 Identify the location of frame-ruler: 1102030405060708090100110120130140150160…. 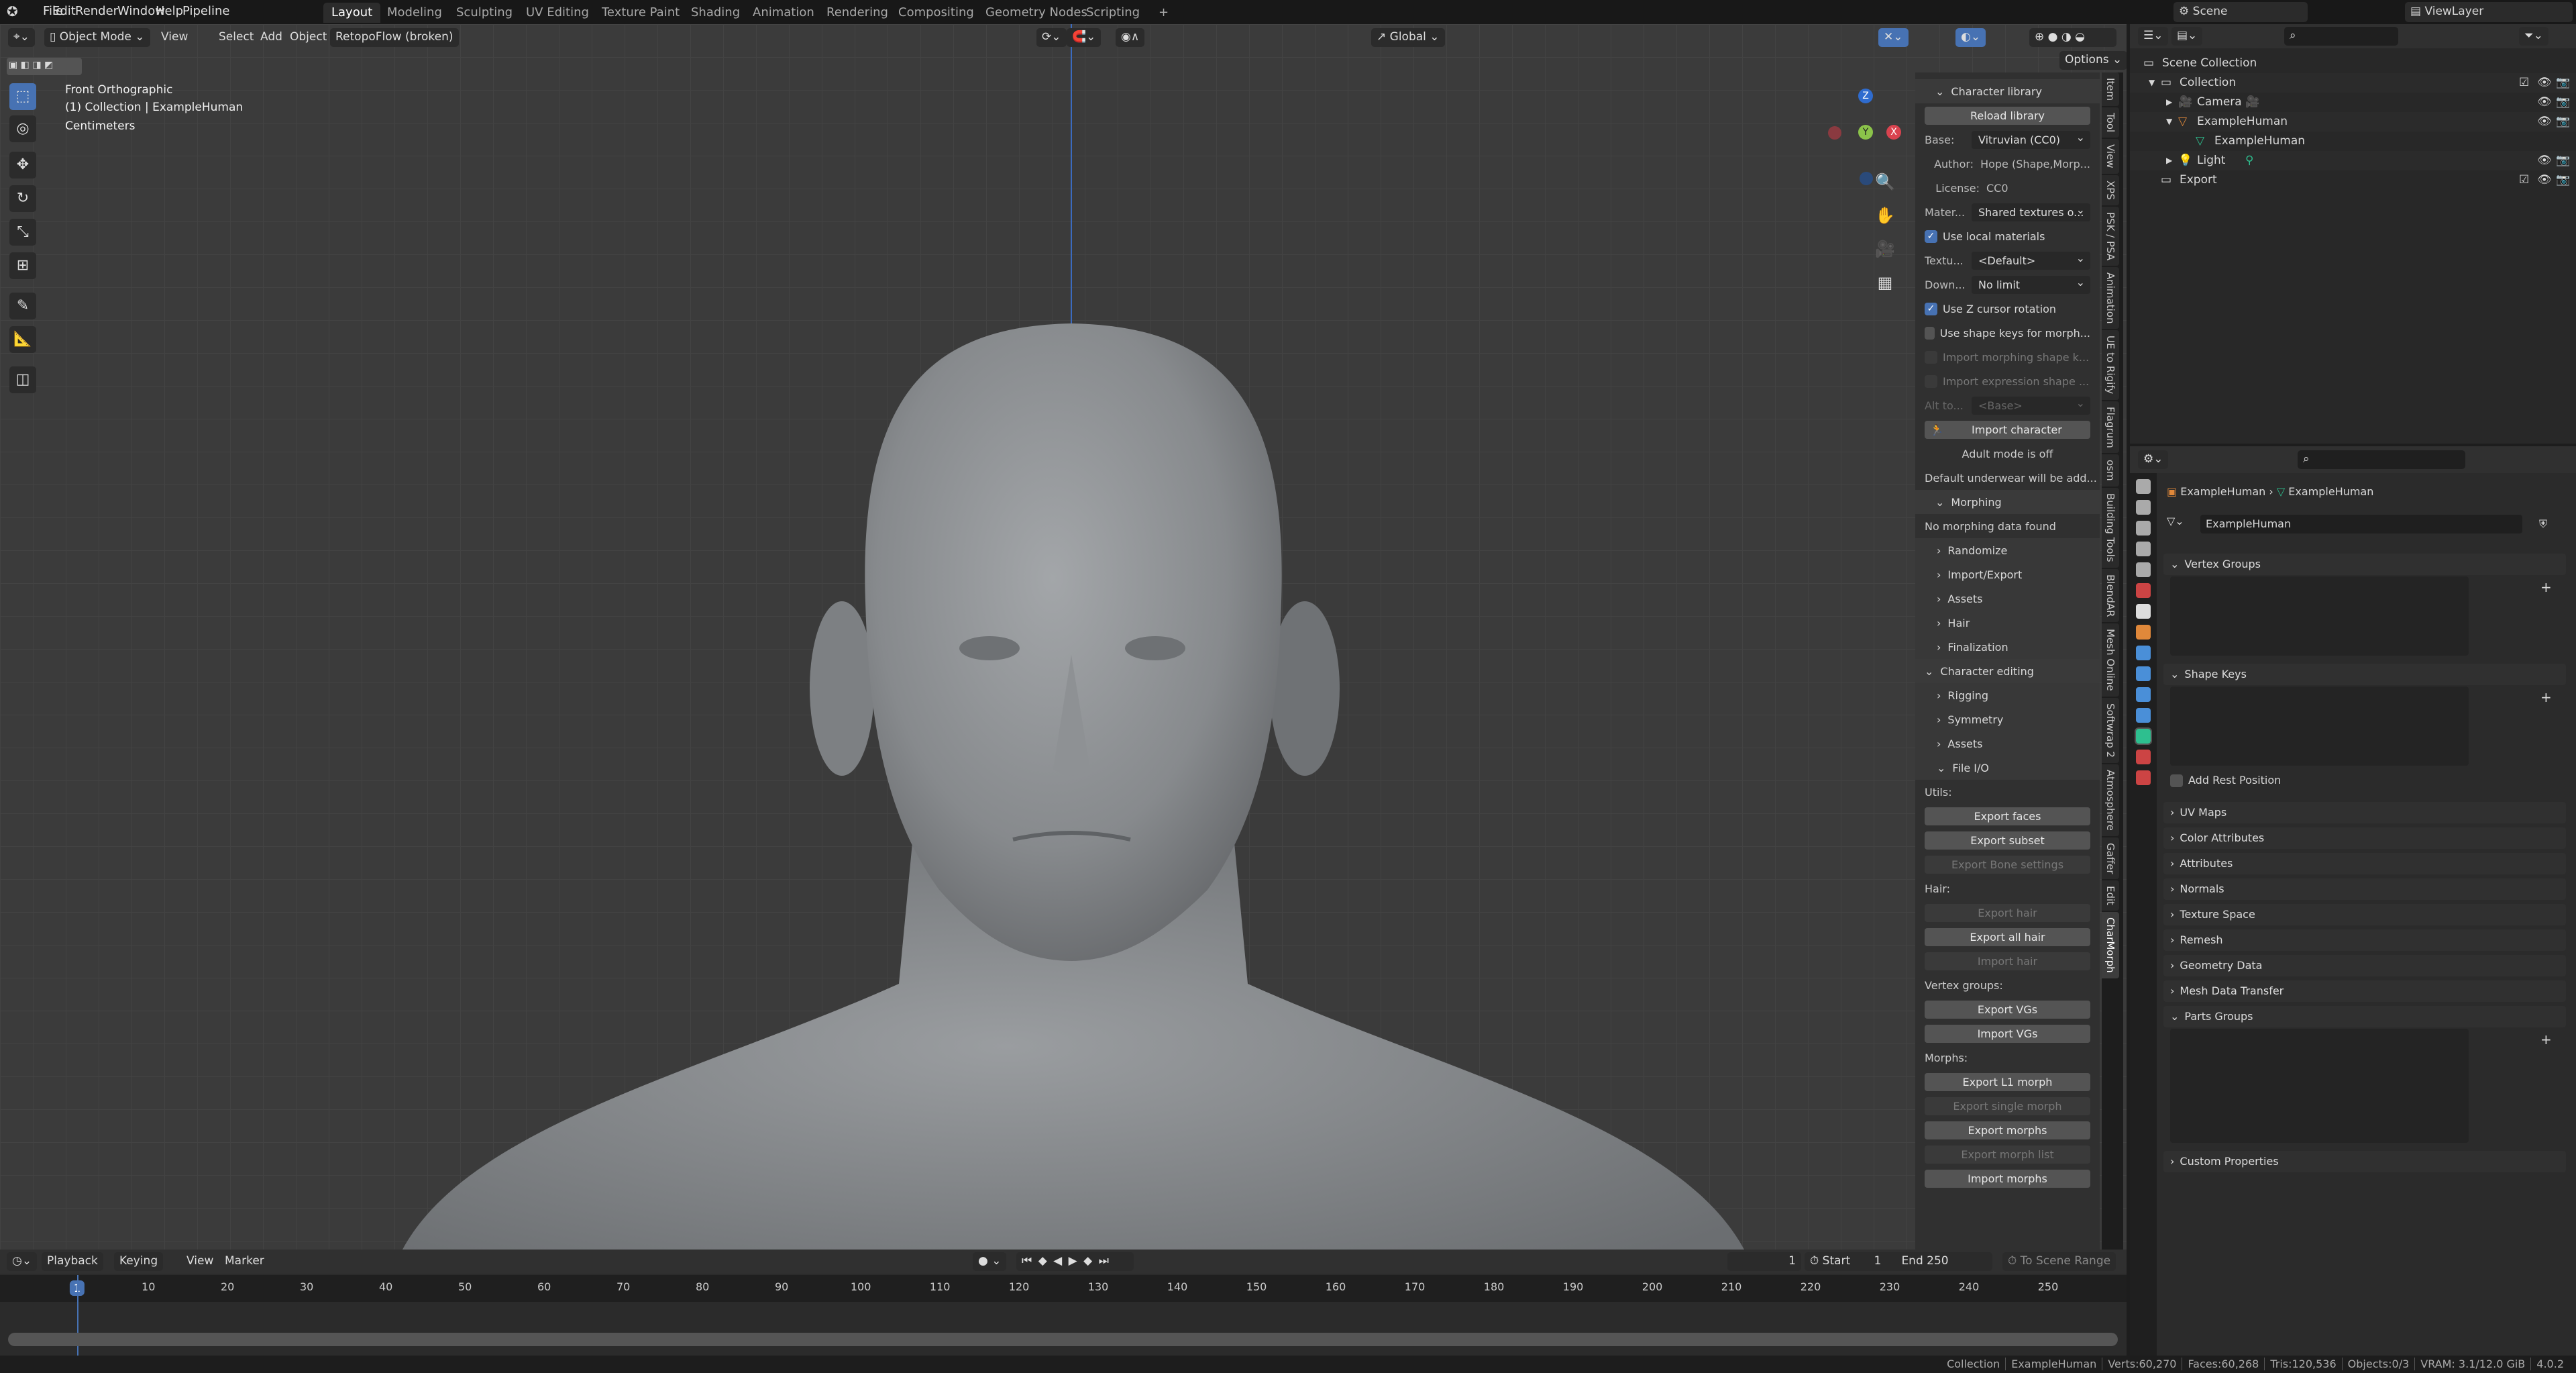
(1063, 1288).